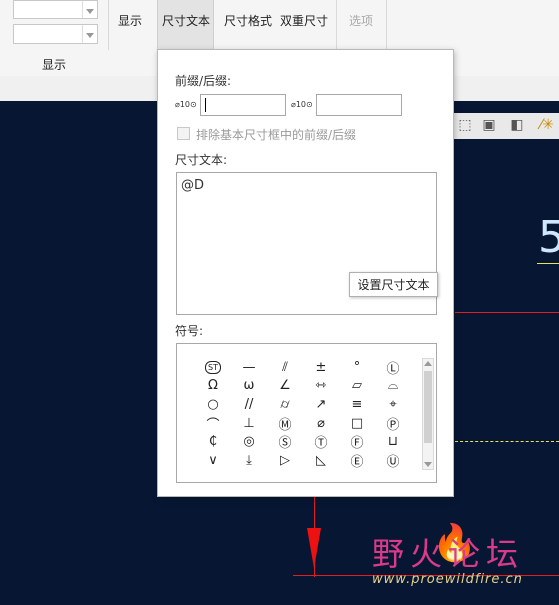  Describe the element at coordinates (393, 460) in the screenshot. I see `symbol-unequal-profile-icon: Ⓤ` at that location.